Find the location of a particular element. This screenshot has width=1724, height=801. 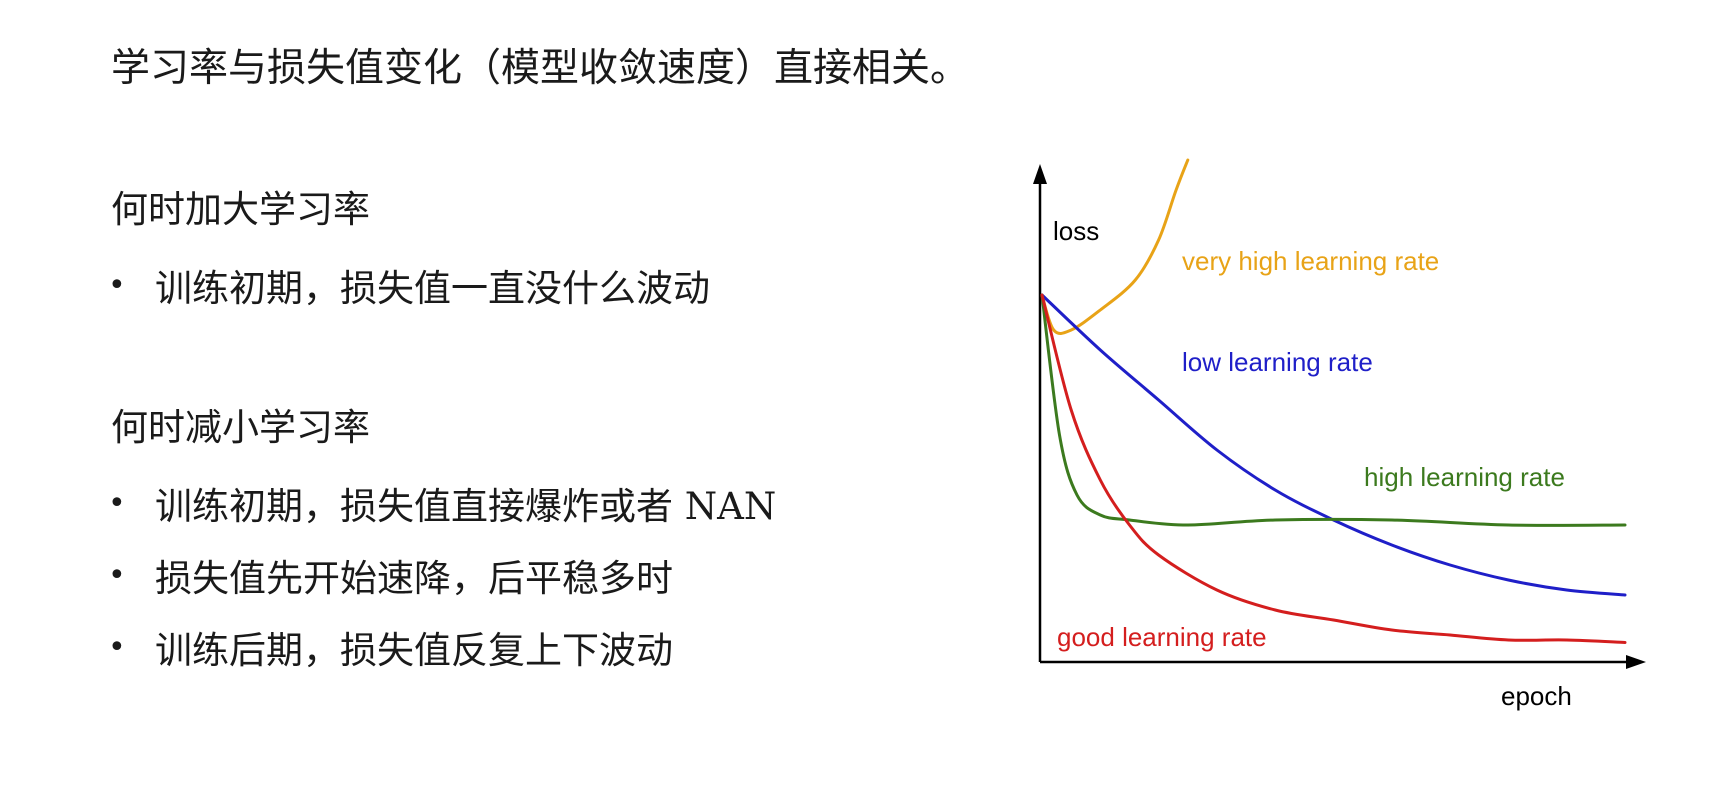

series-line-very-high-learning-rate is located at coordinates (1115, 246).